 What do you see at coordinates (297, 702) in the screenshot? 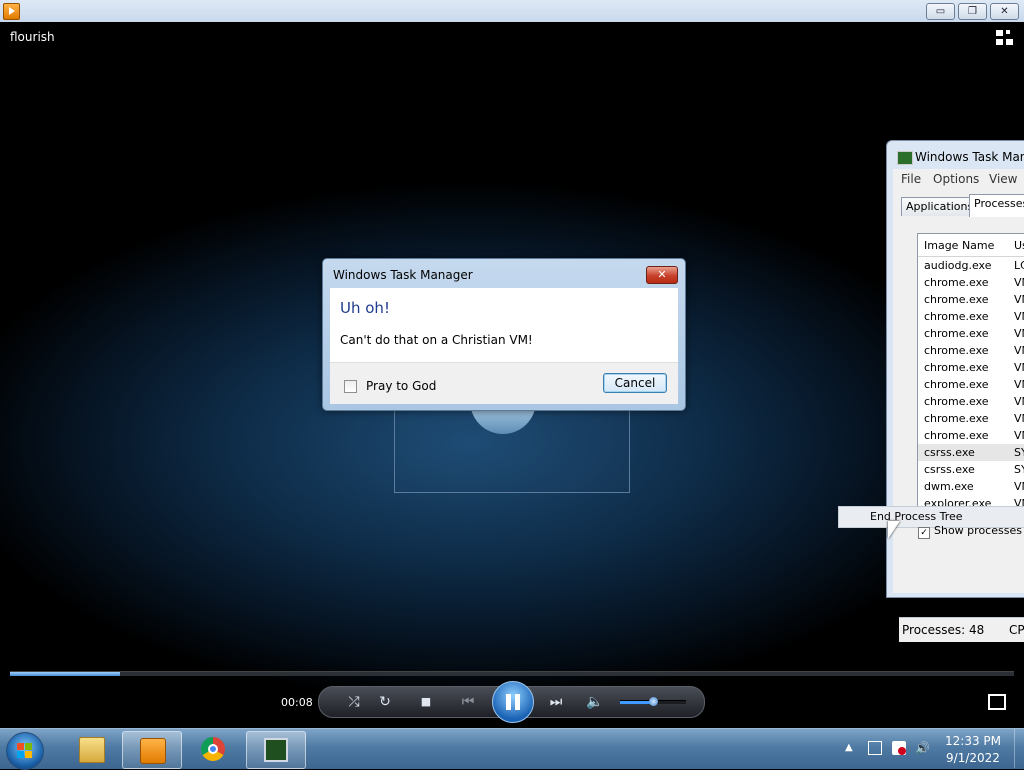
I see `elapsed-time: 00:08` at bounding box center [297, 702].